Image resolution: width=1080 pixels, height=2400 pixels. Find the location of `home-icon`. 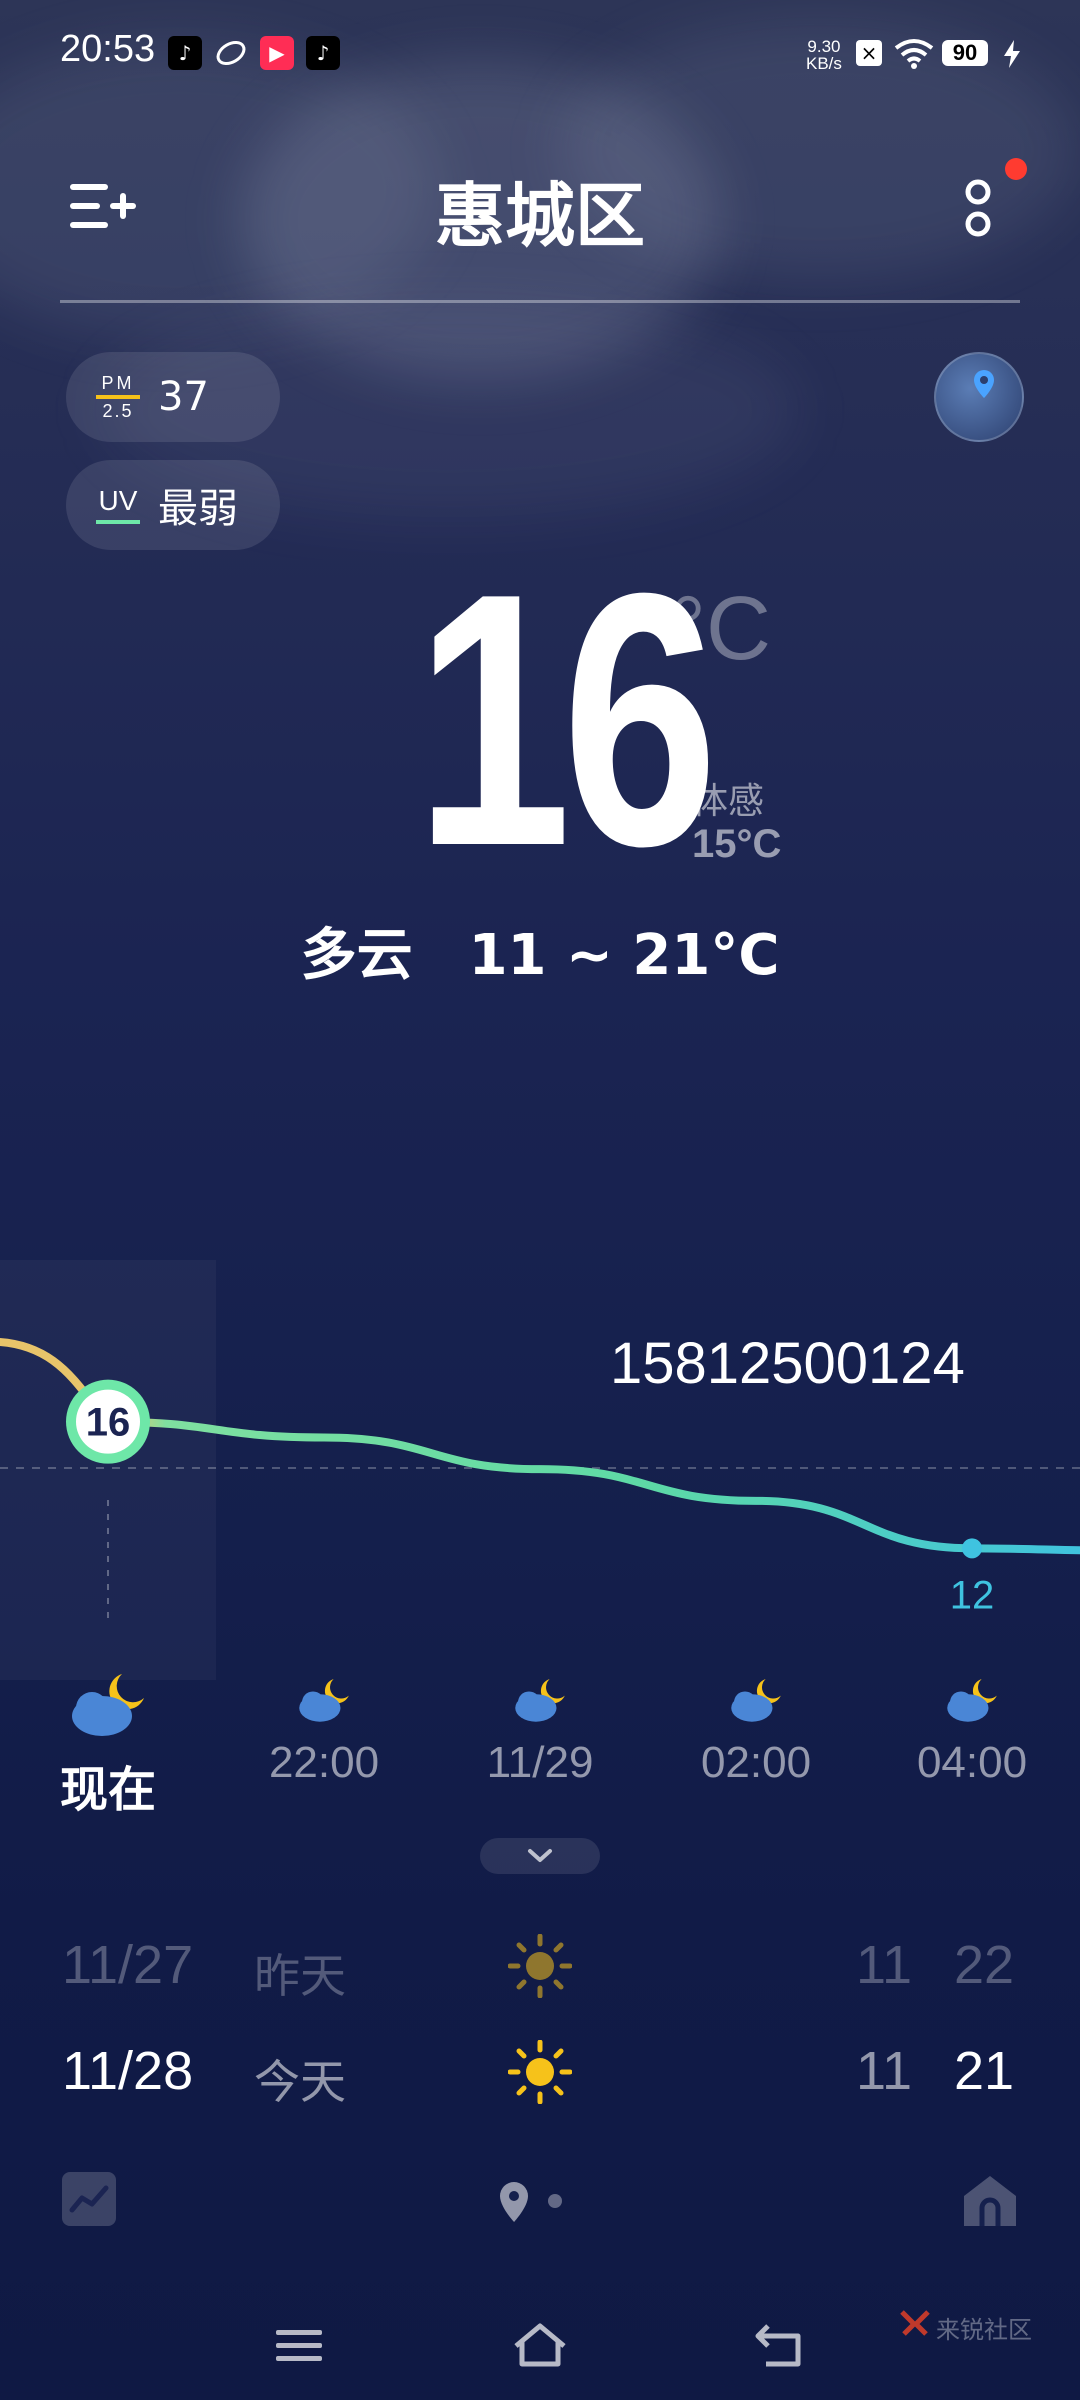

home-icon is located at coordinates (540, 2345).